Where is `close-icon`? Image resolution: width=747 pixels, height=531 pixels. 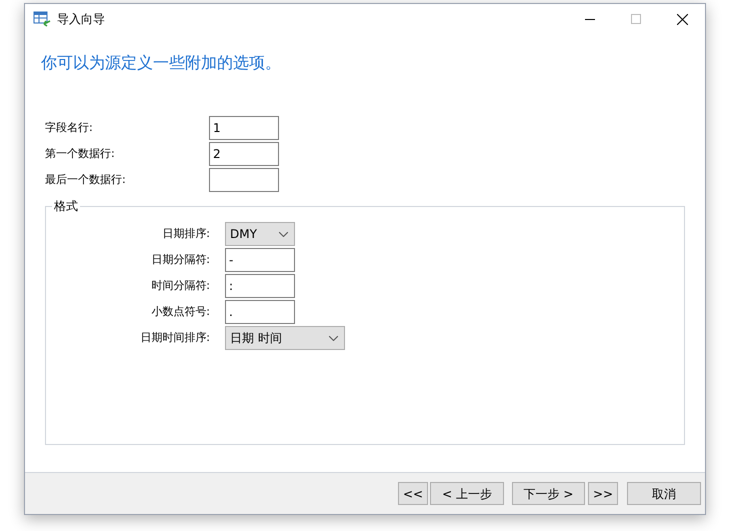
close-icon is located at coordinates (682, 19).